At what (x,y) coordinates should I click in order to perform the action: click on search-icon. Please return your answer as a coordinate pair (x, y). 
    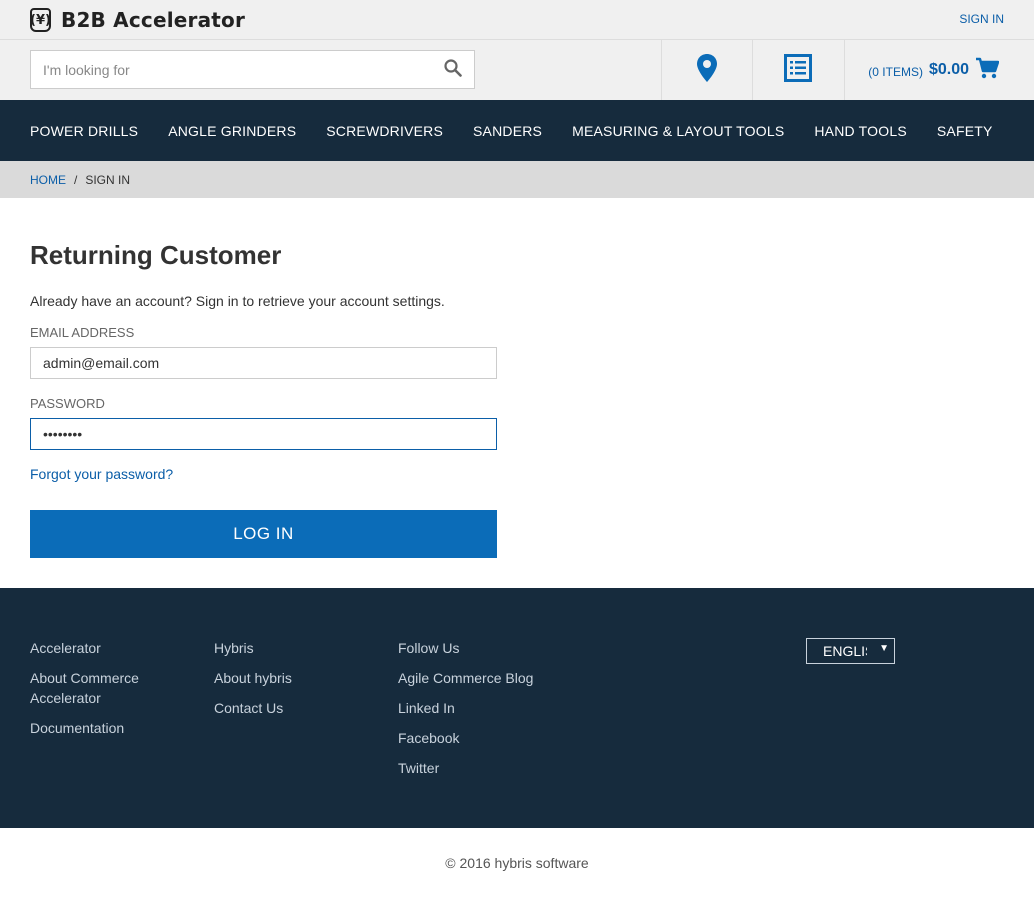
    Looking at the image, I should click on (454, 69).